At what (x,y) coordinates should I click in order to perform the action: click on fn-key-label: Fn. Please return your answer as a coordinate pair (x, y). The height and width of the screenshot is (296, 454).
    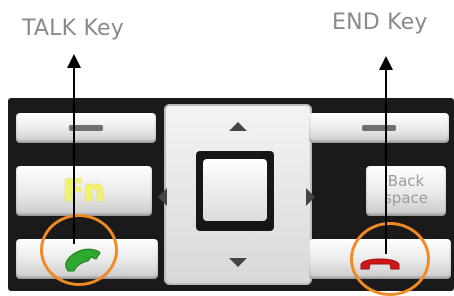
    Looking at the image, I should click on (84, 191).